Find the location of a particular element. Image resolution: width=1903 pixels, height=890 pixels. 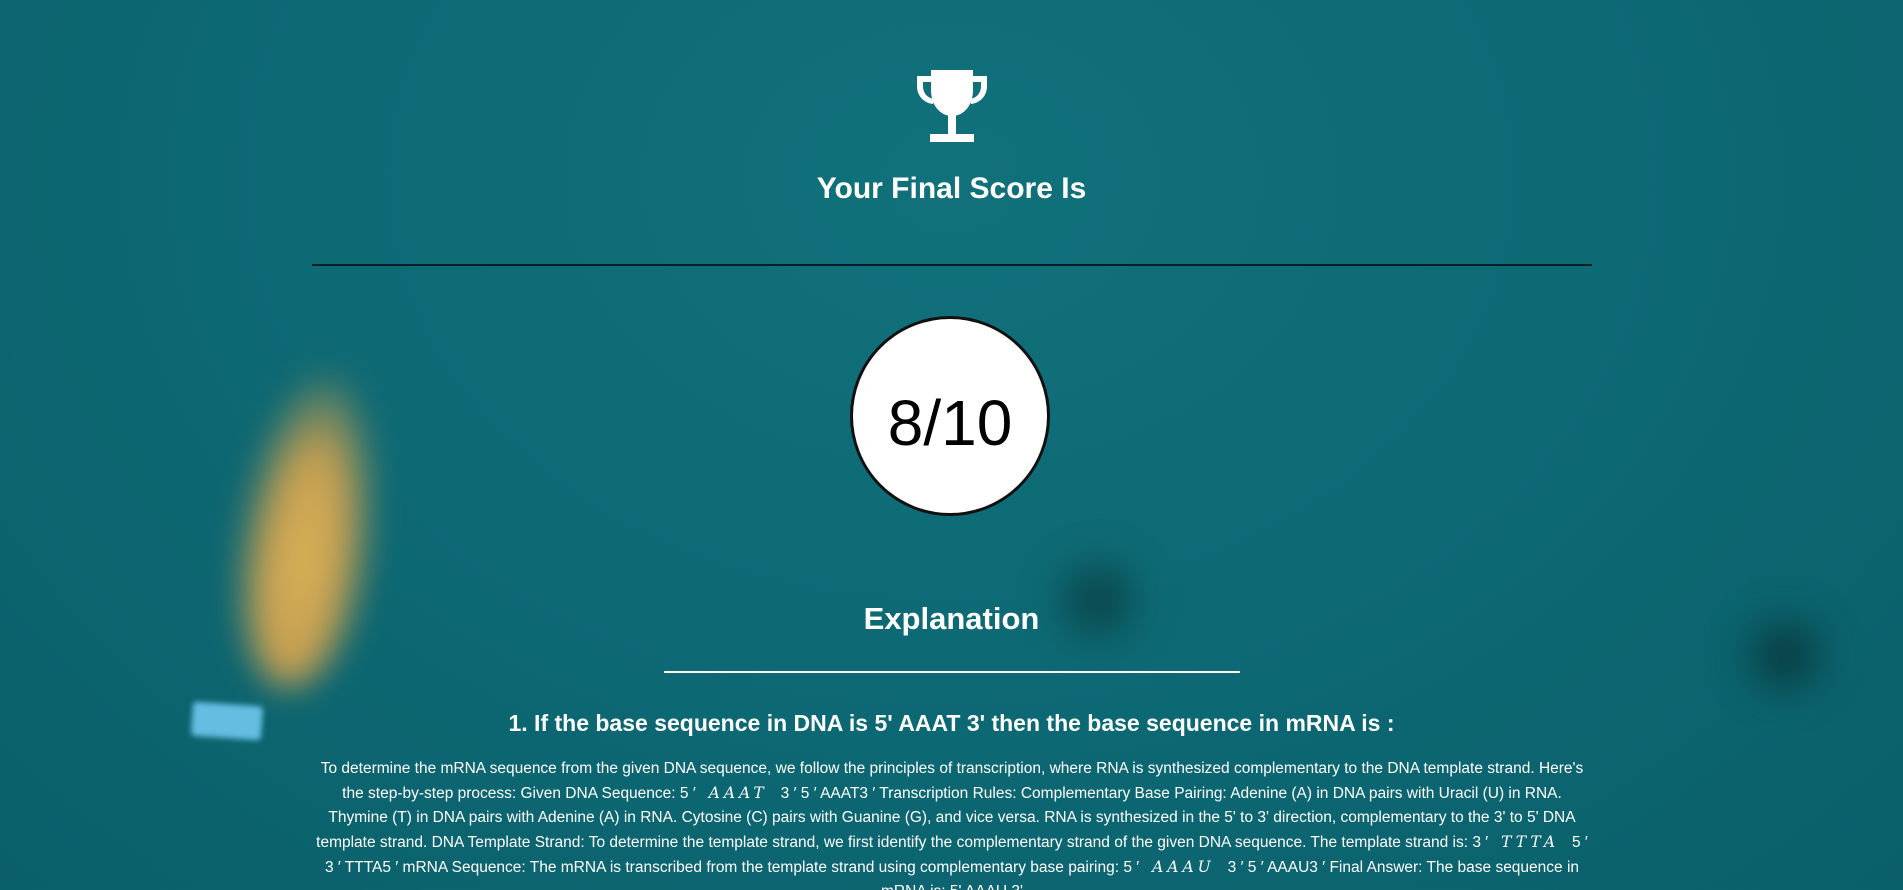

trophy-icon is located at coordinates (952, 106).